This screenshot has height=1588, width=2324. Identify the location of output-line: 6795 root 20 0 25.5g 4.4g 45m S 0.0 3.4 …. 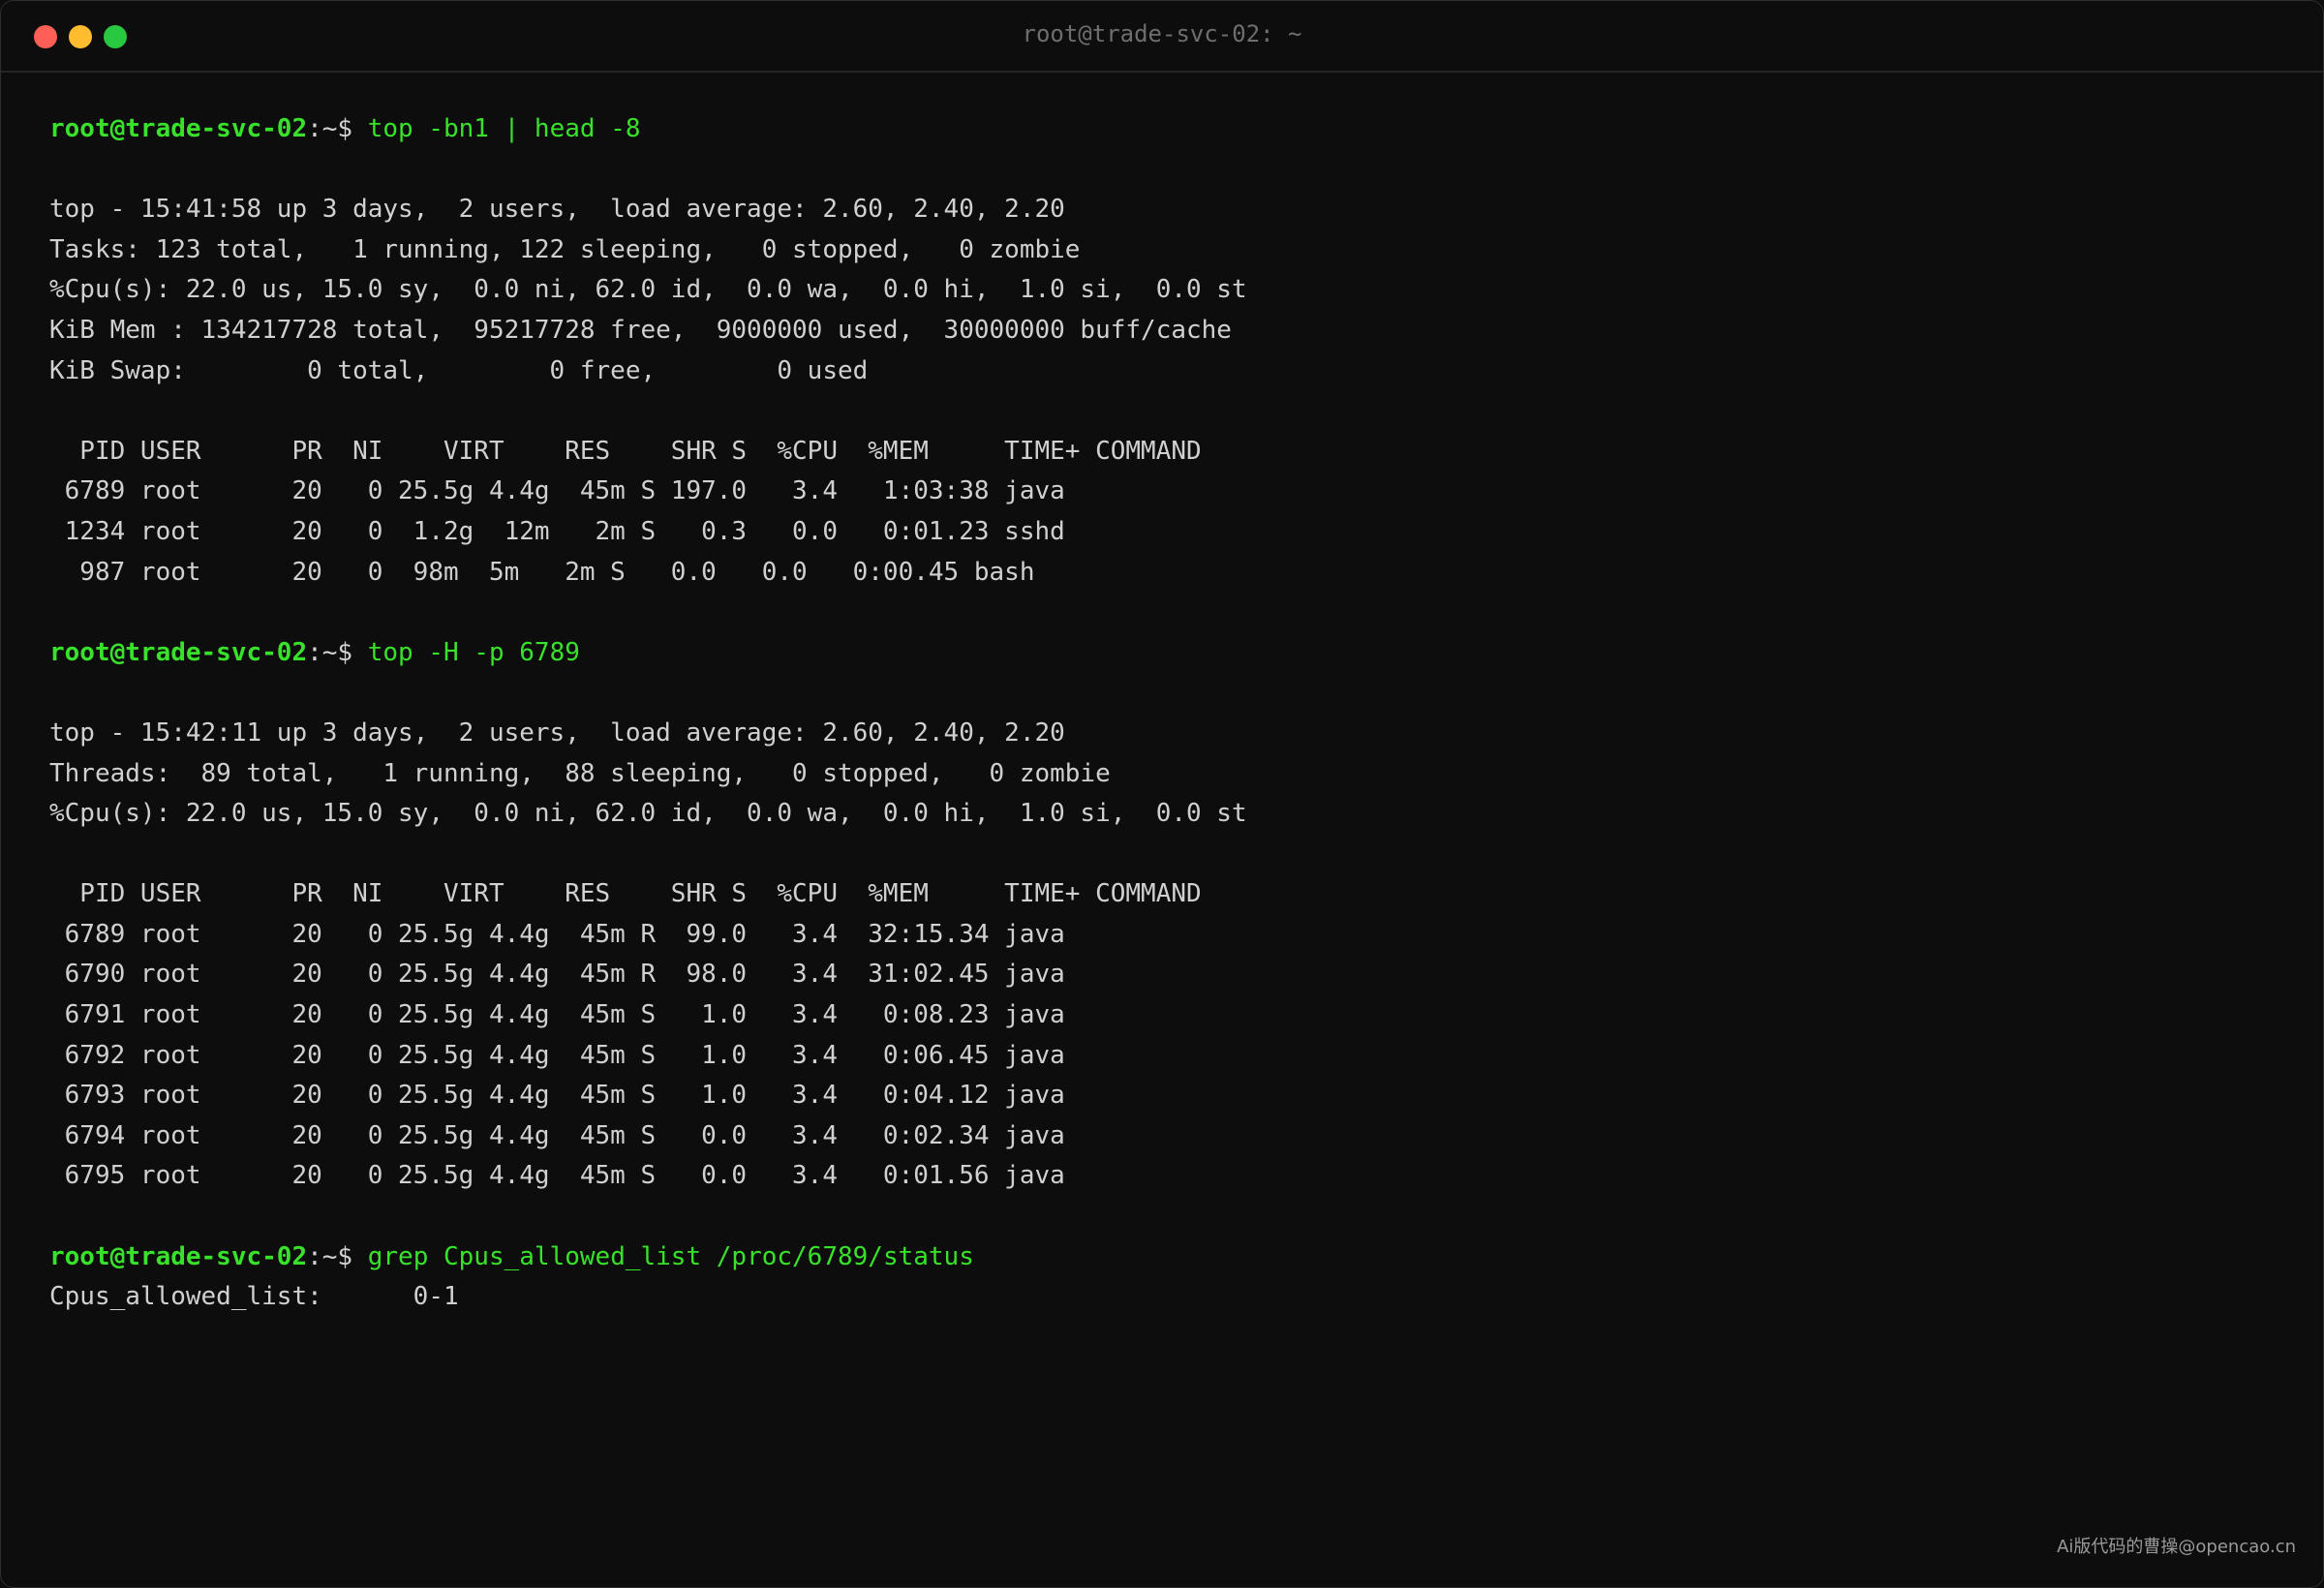
(557, 1176).